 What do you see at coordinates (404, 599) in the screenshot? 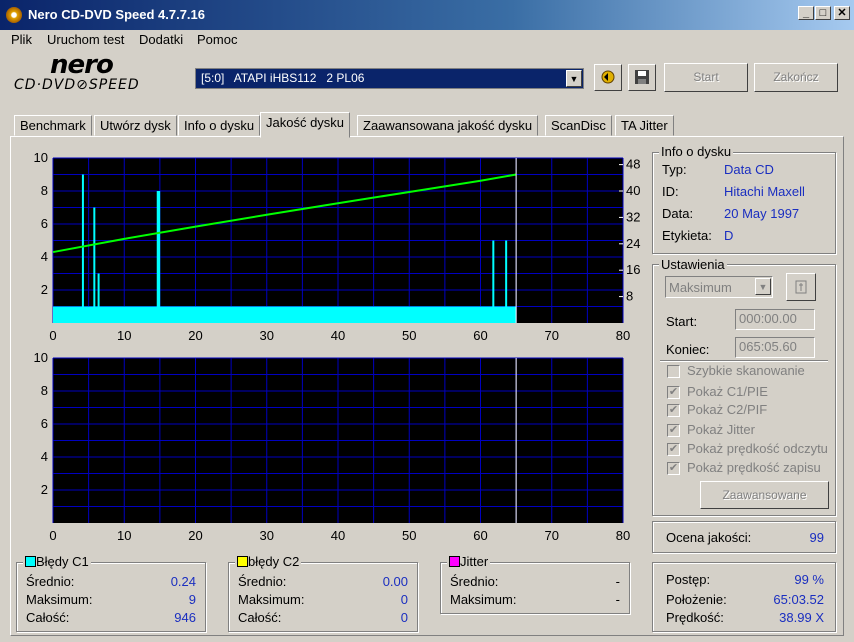
I see `c2-max-value: 0` at bounding box center [404, 599].